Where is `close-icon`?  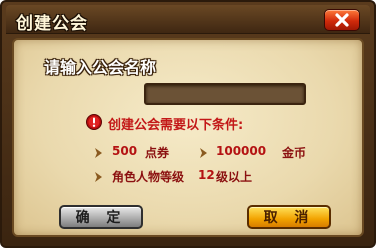
close-icon is located at coordinates (342, 20).